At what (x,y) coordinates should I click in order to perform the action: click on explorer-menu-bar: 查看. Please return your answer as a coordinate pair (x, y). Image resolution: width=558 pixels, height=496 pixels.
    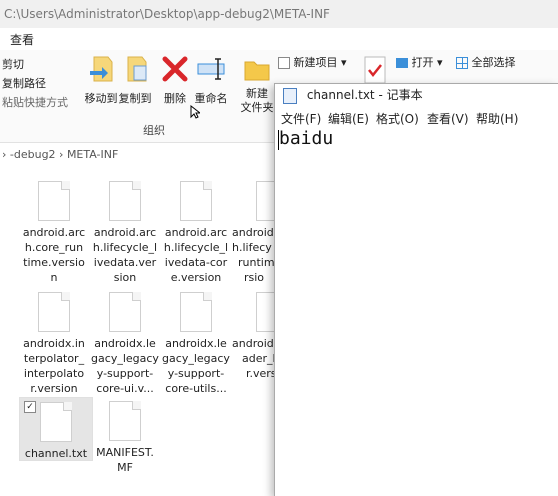
    Looking at the image, I should click on (279, 39).